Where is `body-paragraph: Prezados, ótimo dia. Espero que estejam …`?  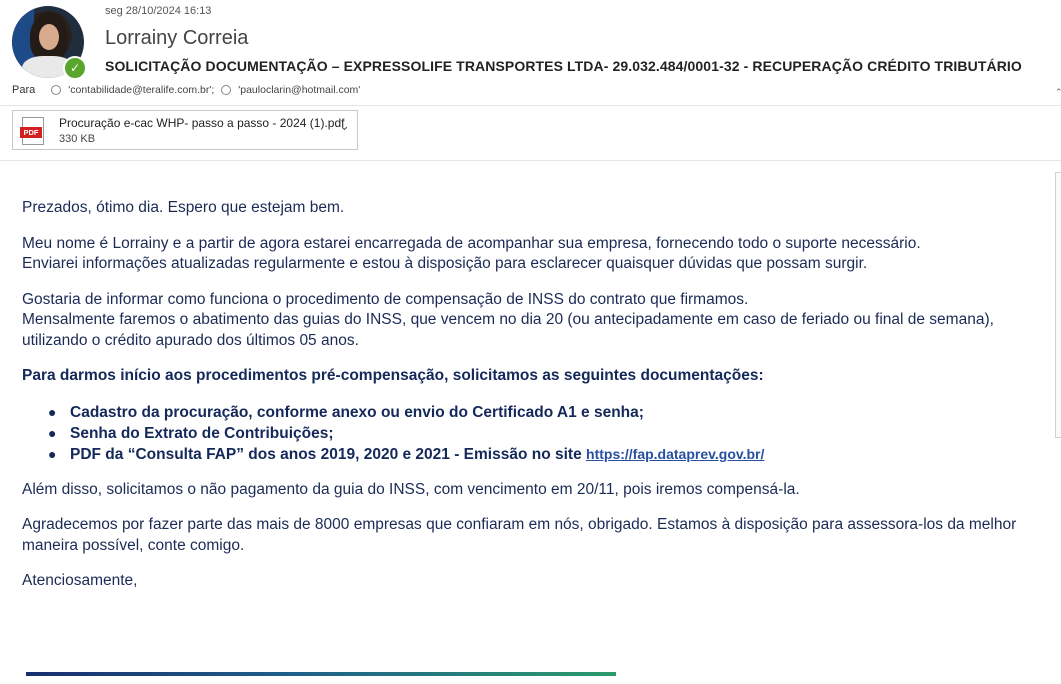 body-paragraph: Prezados, ótimo dia. Espero que estejam … is located at coordinates (183, 207).